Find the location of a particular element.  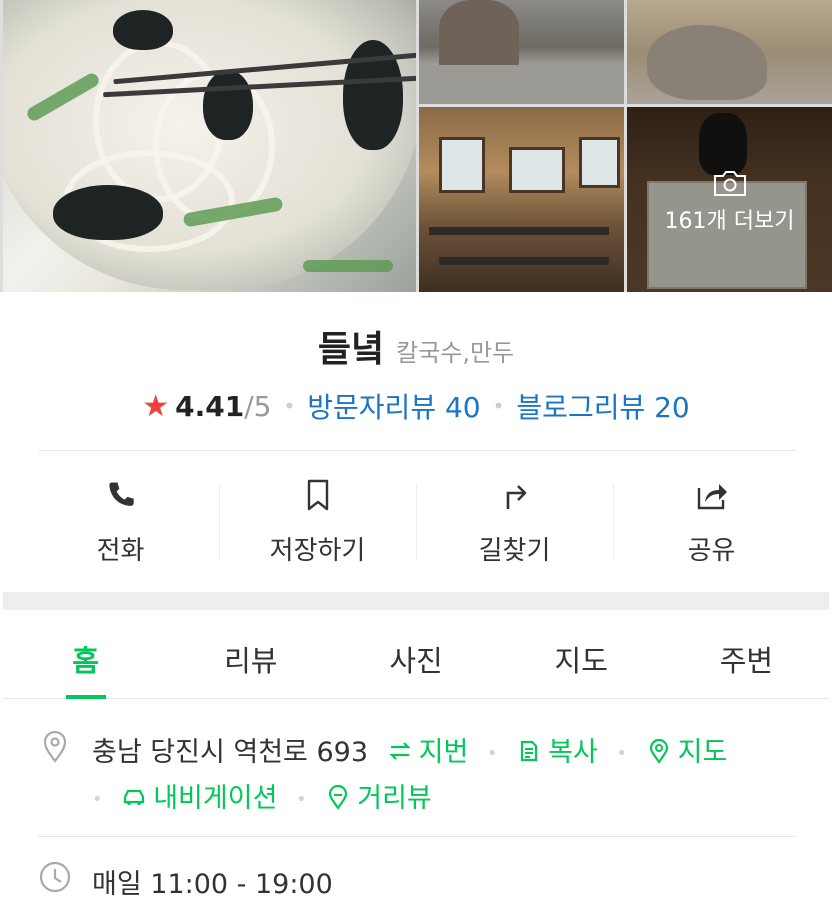

camera-icon is located at coordinates (729, 183).